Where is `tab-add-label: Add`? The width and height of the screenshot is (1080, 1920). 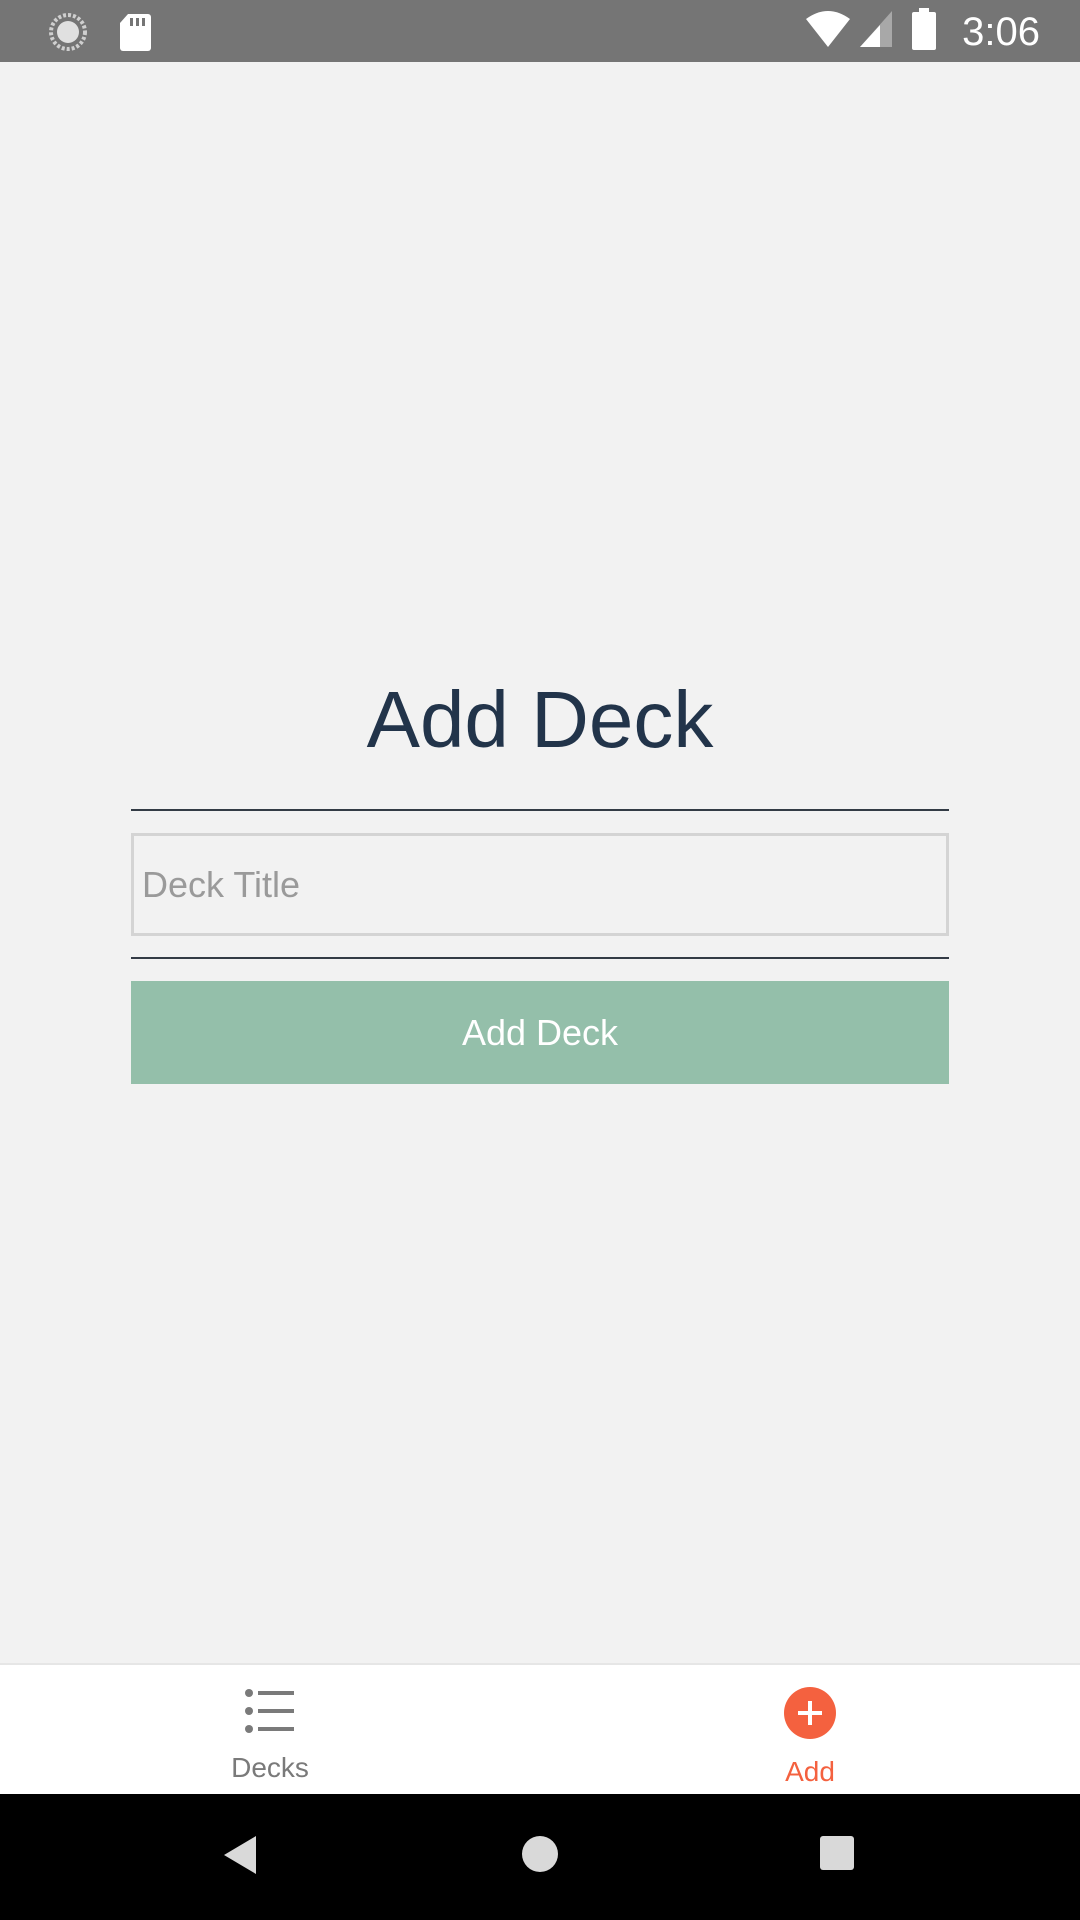
tab-add-label: Add is located at coordinates (810, 1771).